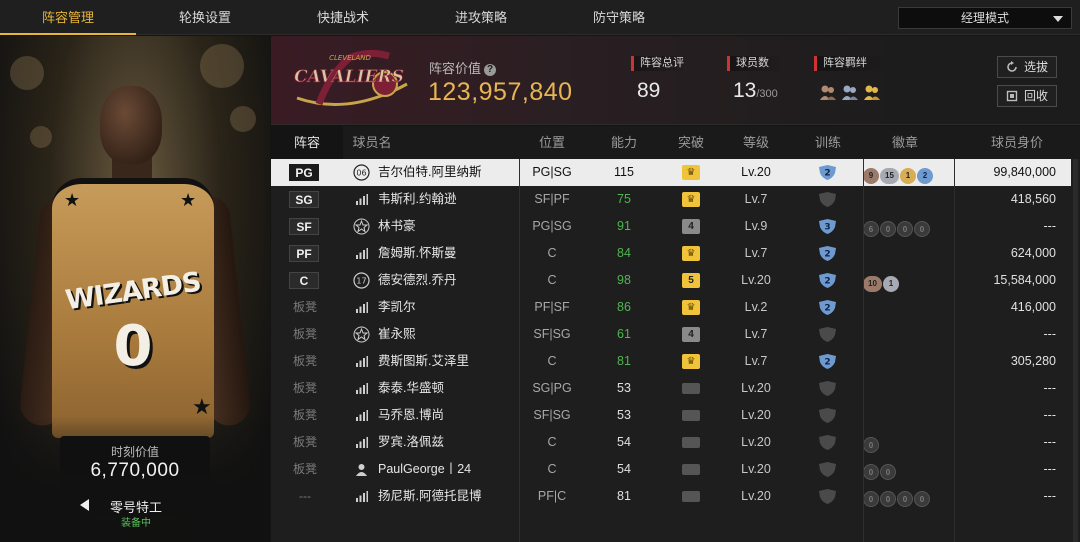 Image resolution: width=1080 pixels, height=542 pixels. Describe the element at coordinates (898, 174) in the screenshot. I see `badge-list: 9 15 1 2` at that location.